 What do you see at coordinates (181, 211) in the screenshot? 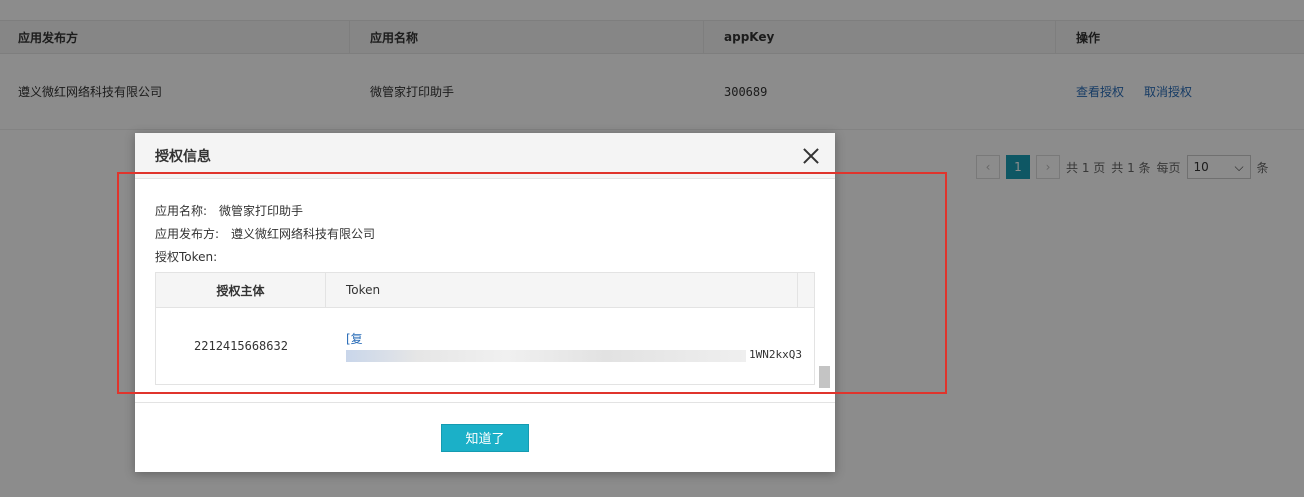
I see `app-name-label: 应用名称:` at bounding box center [181, 211].